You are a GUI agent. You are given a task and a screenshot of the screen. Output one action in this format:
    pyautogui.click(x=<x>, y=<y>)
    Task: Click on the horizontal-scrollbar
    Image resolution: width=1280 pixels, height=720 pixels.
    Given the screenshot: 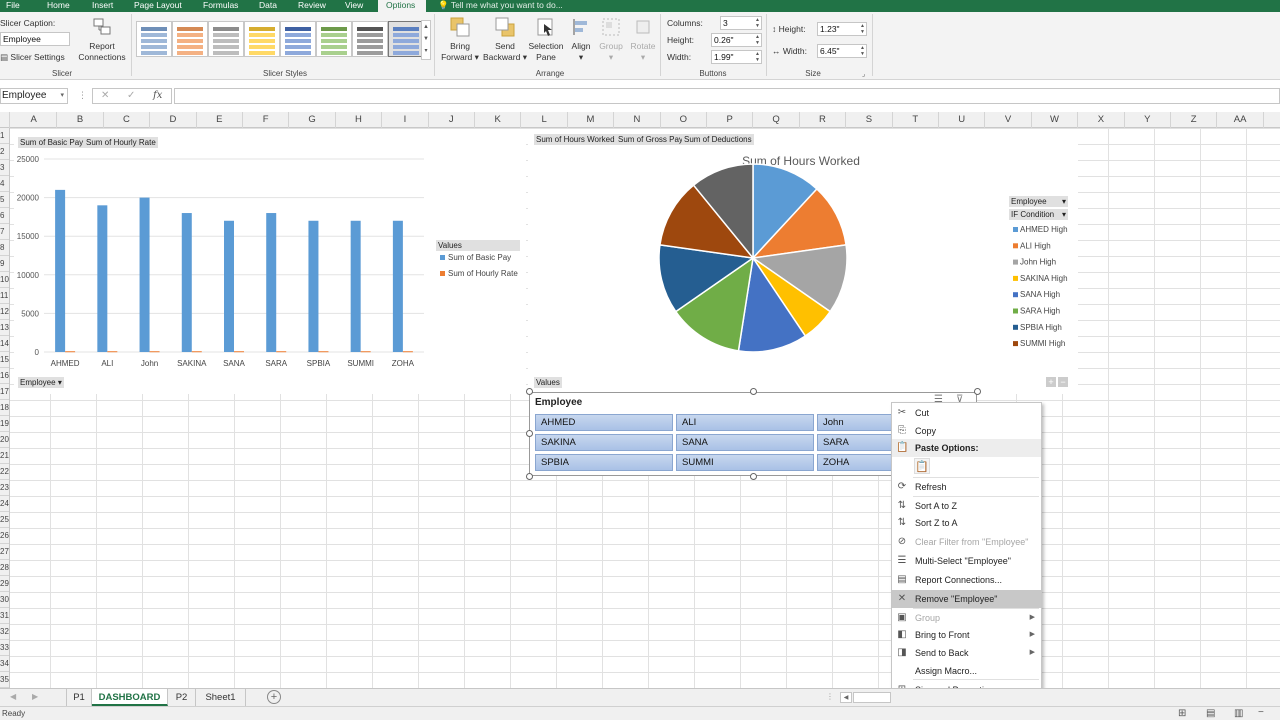 What is the action you would take?
    pyautogui.click(x=872, y=697)
    